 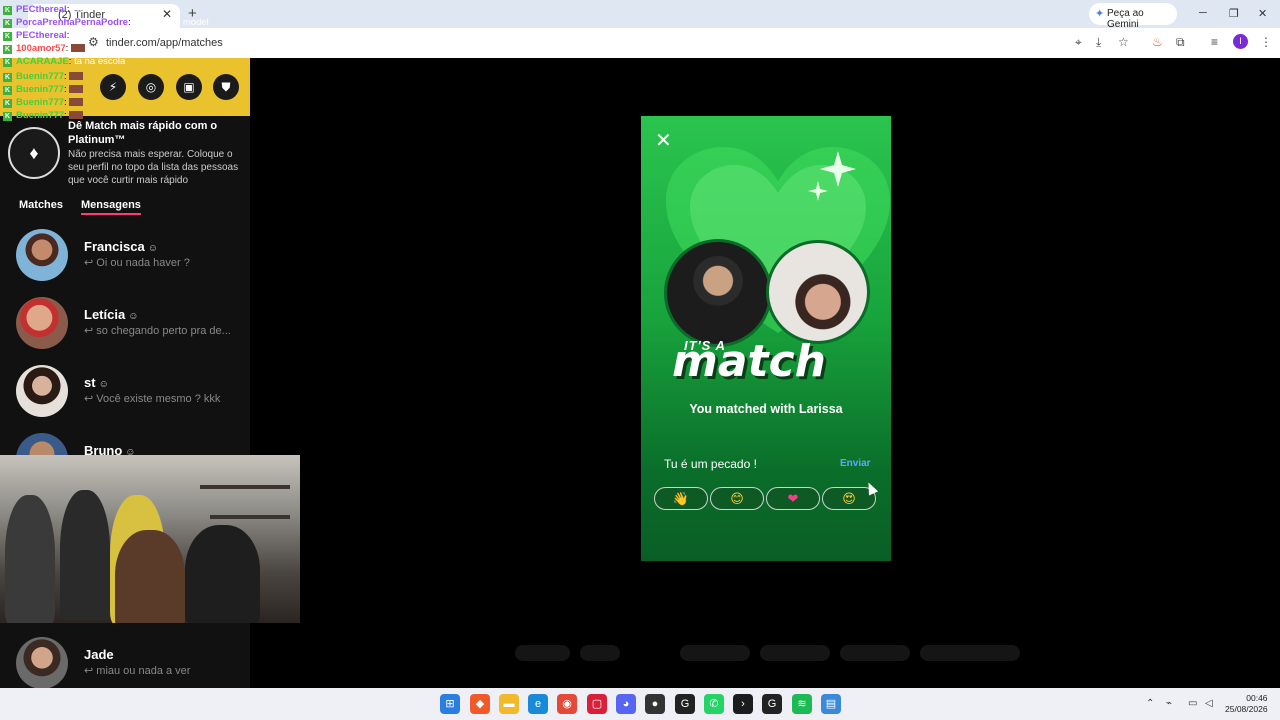 I want to click on maximize-icon: ❐, so click(x=1234, y=13).